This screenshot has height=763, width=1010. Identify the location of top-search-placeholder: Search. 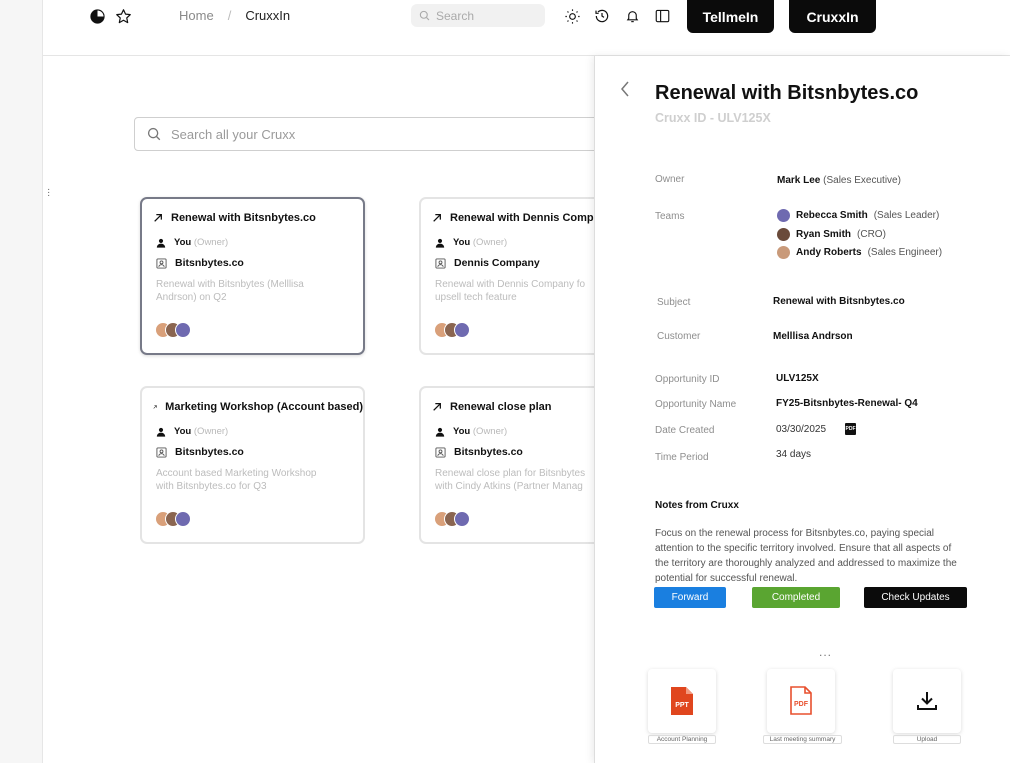
(455, 15).